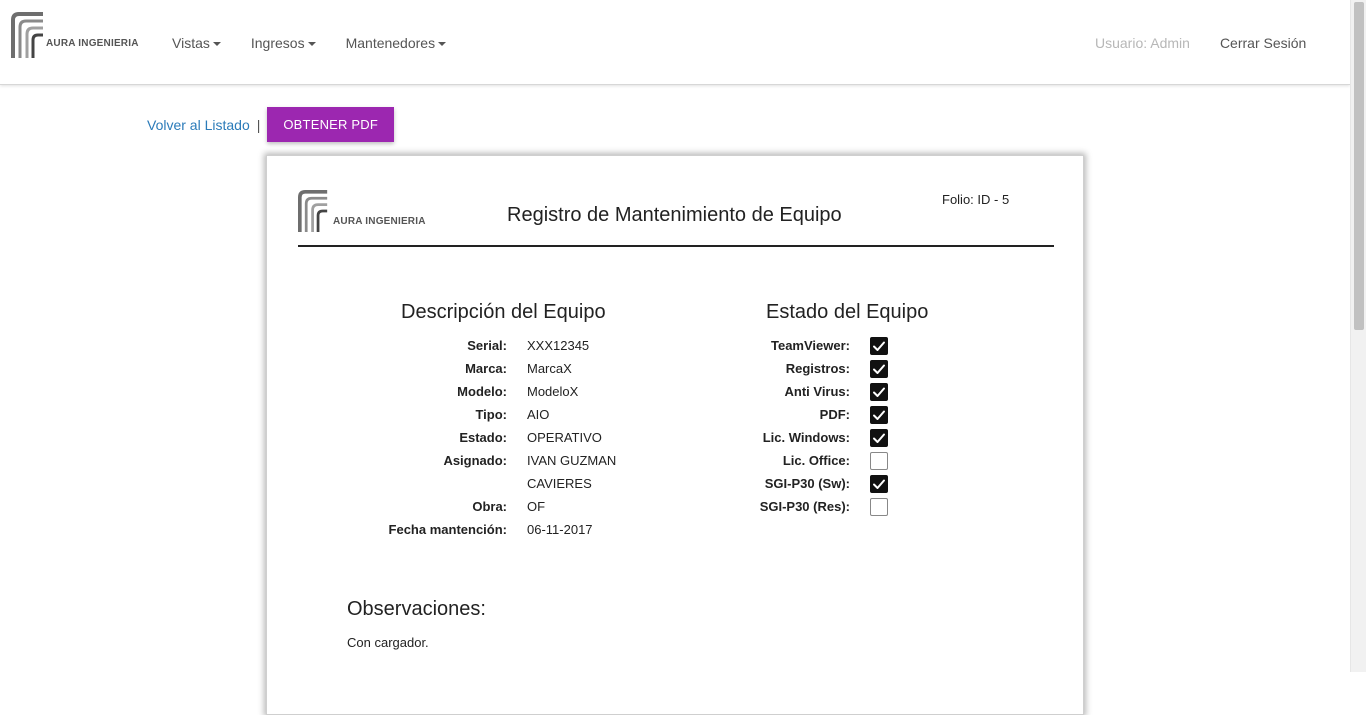 The height and width of the screenshot is (715, 1366). Describe the element at coordinates (277, 43) in the screenshot. I see `nav-ingresos-label: Ingresos` at that location.